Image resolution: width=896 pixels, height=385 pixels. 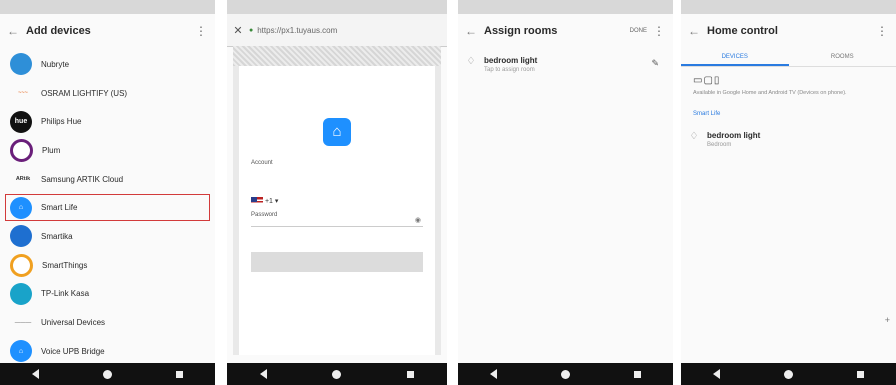 What do you see at coordinates (82, 179) in the screenshot?
I see `device-label: Samsung ARTIK Cloud` at bounding box center [82, 179].